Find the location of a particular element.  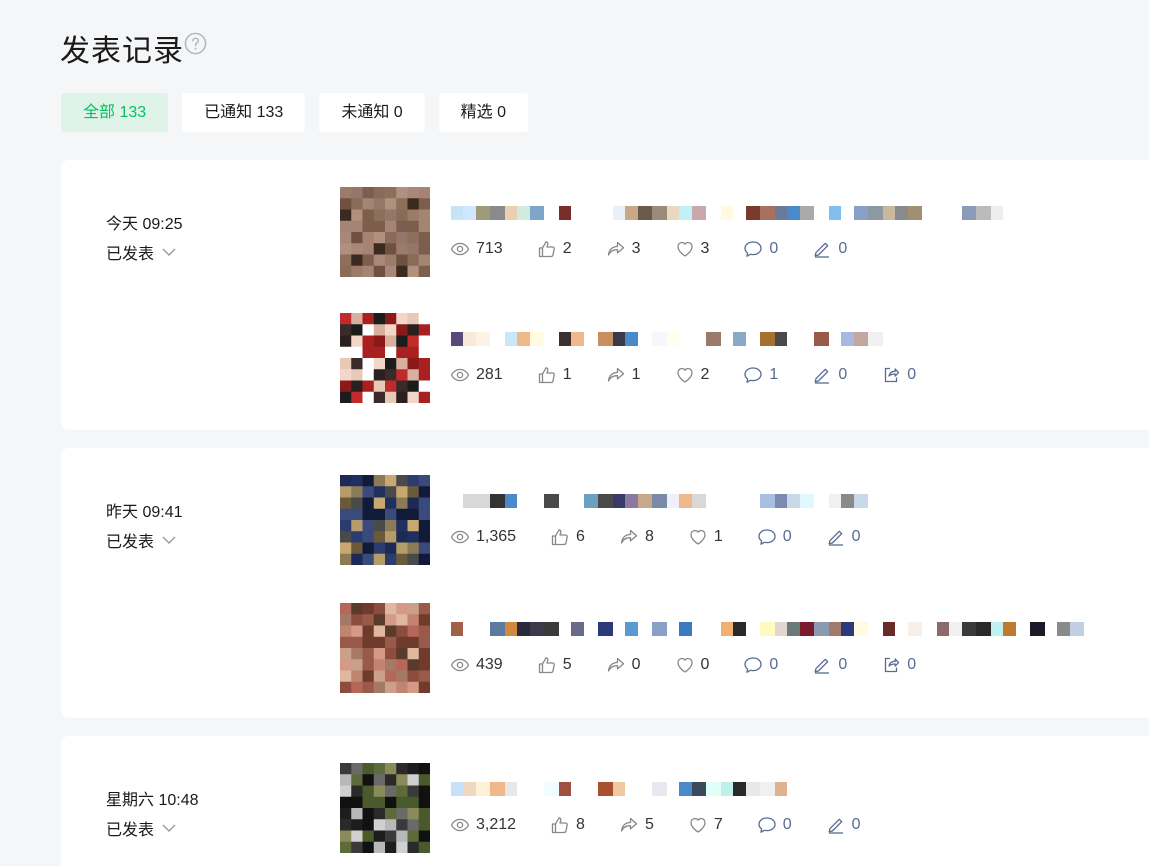

favorites-stat-count: 2 is located at coordinates (705, 374).